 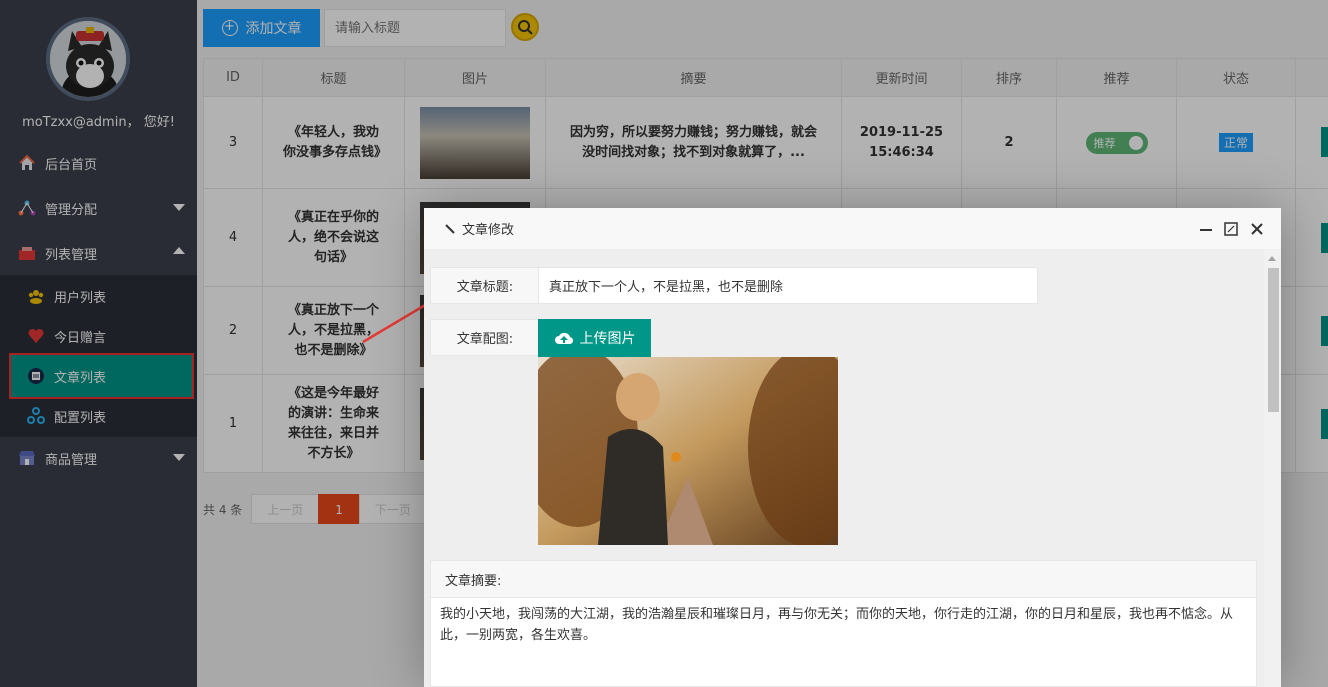 What do you see at coordinates (788, 285) in the screenshot?
I see `title-input: 真正放下一个人，不是拉黑，也不是删除` at bounding box center [788, 285].